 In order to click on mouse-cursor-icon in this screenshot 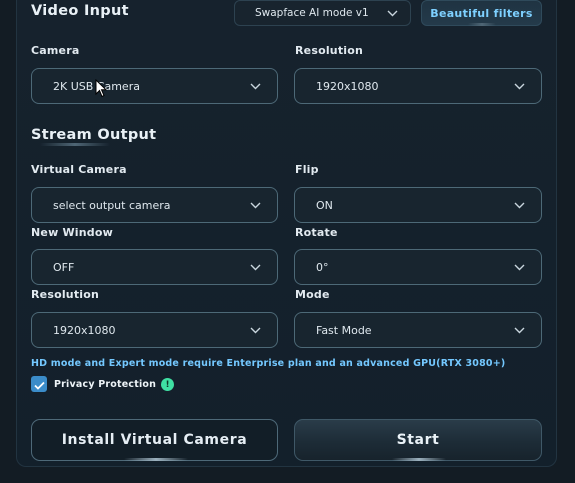, I will do `click(101, 90)`.